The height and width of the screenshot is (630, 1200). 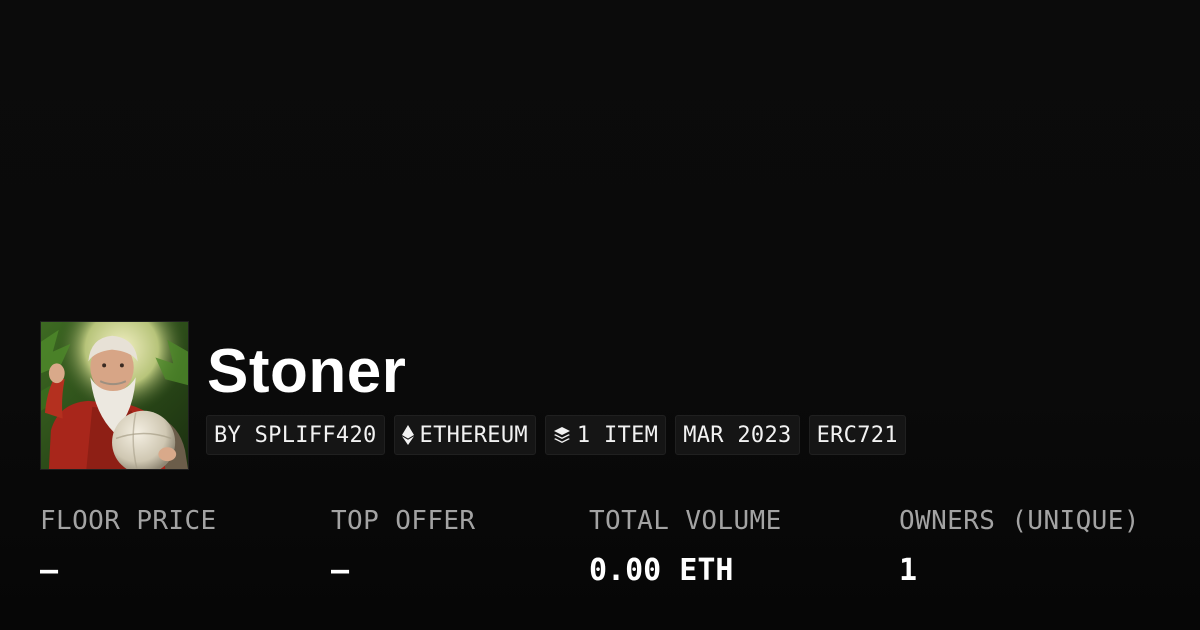 What do you see at coordinates (49, 570) in the screenshot?
I see `floor-price-value: –` at bounding box center [49, 570].